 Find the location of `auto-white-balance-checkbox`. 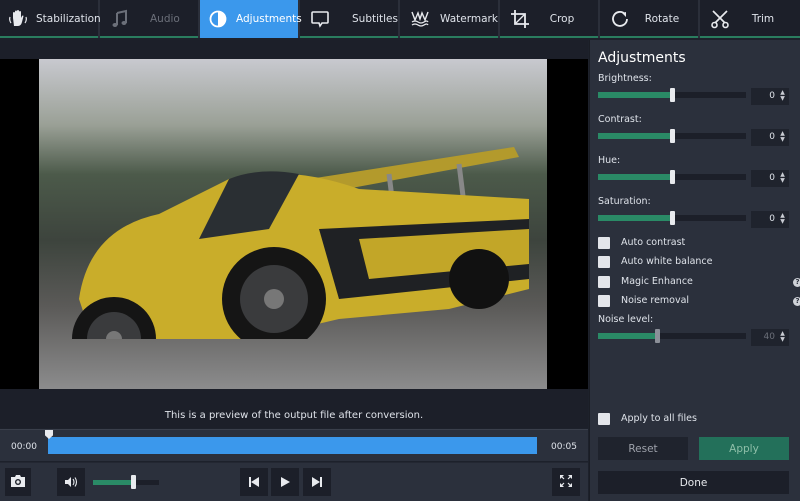

auto-white-balance-checkbox is located at coordinates (604, 262).